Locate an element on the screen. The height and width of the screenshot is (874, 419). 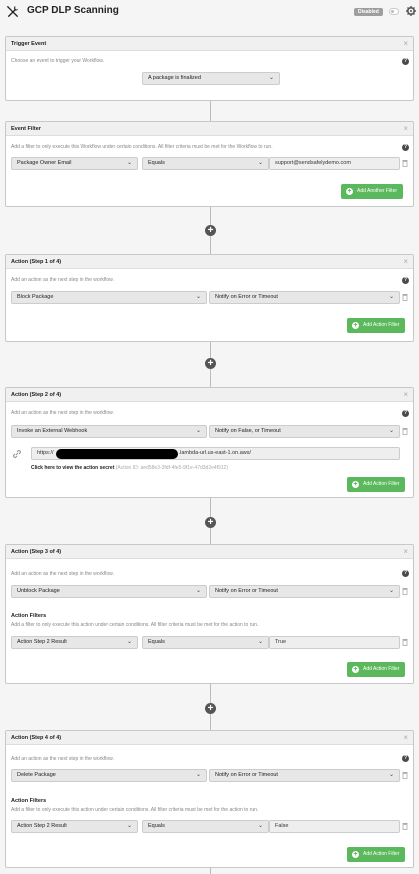
filter-operator-select: Equals ⌄ is located at coordinates (205, 163).